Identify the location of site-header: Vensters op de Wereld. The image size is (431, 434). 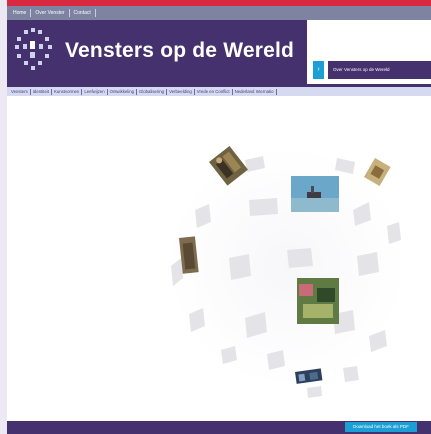
(157, 52).